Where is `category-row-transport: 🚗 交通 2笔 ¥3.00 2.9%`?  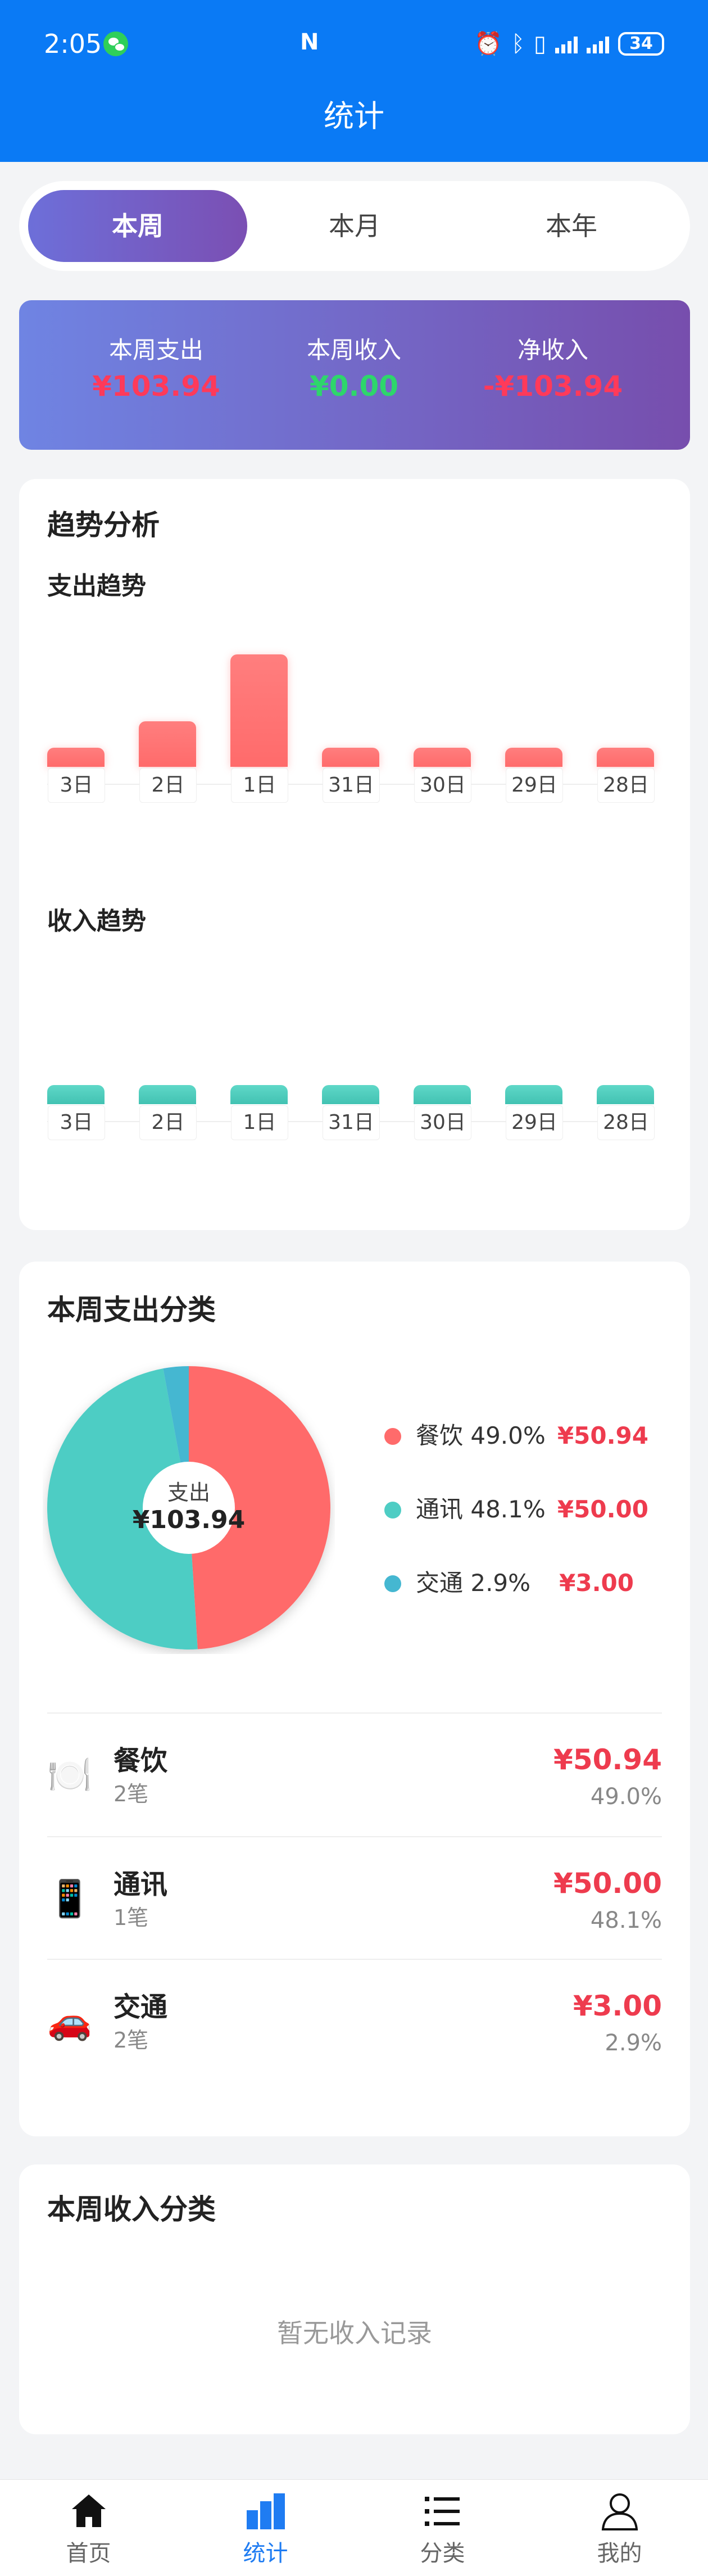
category-row-transport: 🚗 交通 2笔 ¥3.00 2.9% is located at coordinates (354, 2021).